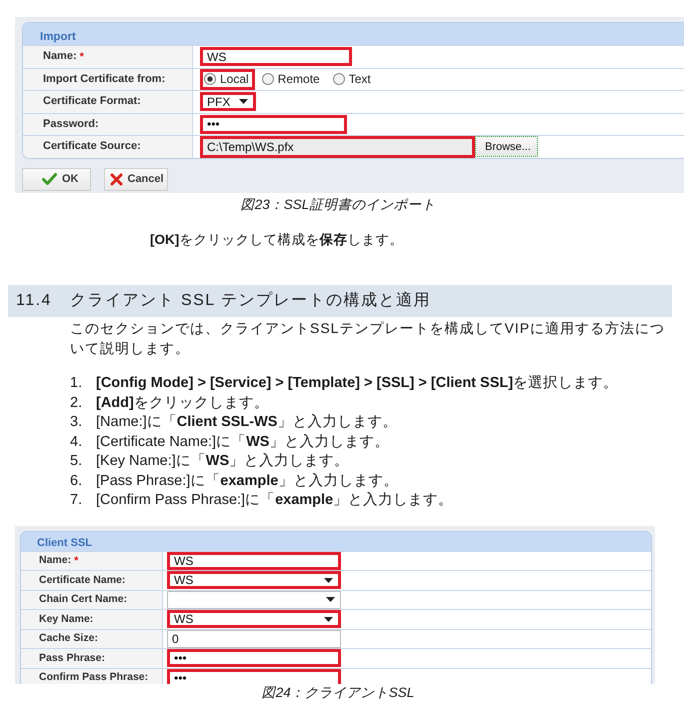 The width and height of the screenshot is (684, 719). I want to click on dropdown, so click(254, 599).